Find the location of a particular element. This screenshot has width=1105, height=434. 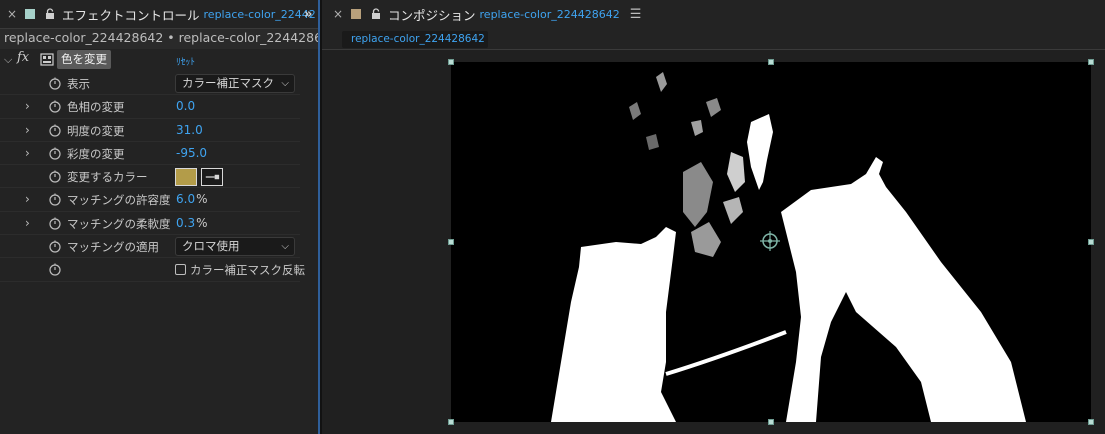

effect-row-change-color: ⌵ fx 色を変更 ﾘｾｯﾄ is located at coordinates (150, 60).